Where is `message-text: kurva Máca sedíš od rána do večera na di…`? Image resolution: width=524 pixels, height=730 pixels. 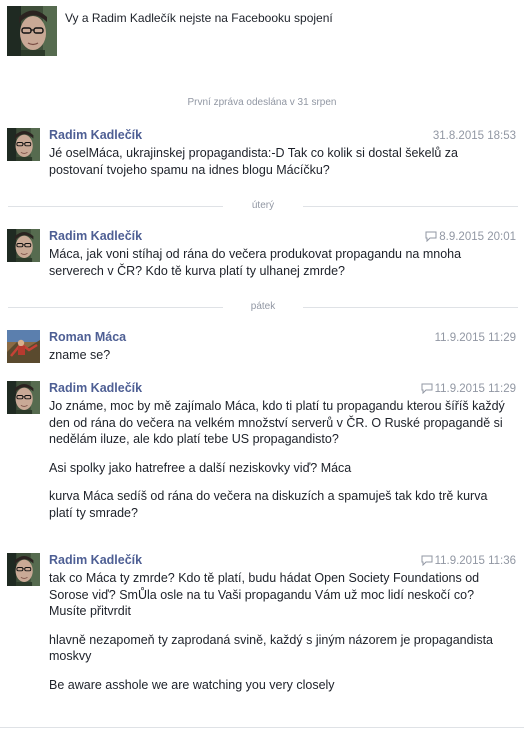 message-text: kurva Máca sedíš od rána do večera na di… is located at coordinates (268, 504).